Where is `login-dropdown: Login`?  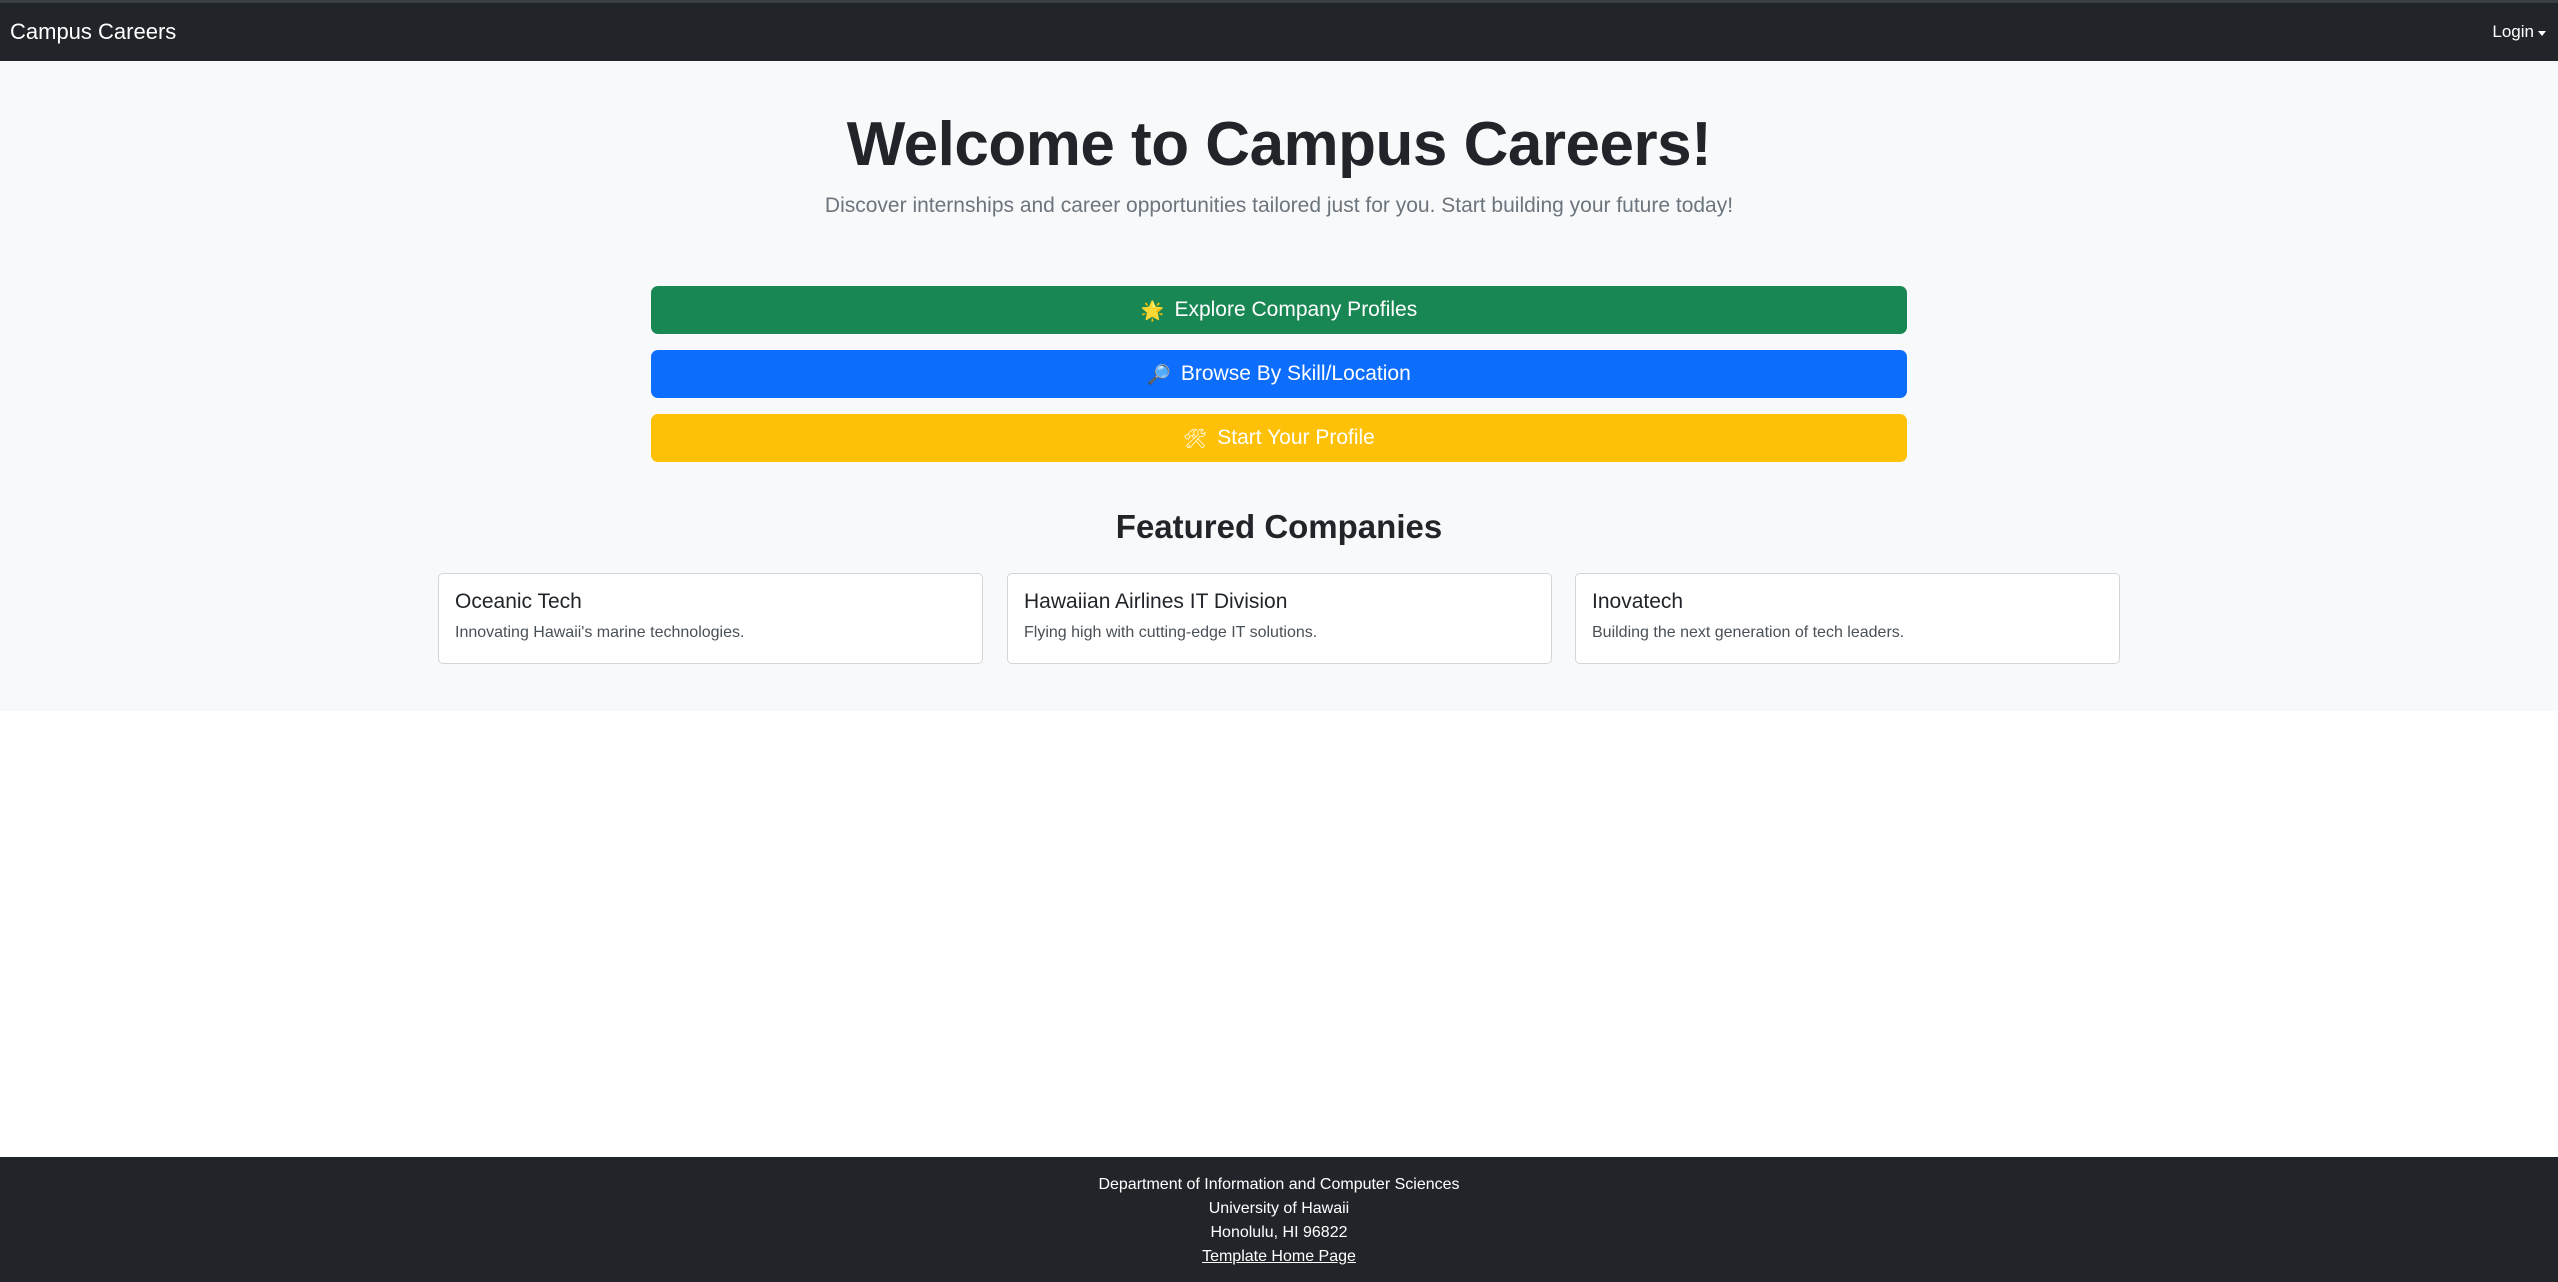 login-dropdown: Login is located at coordinates (2520, 32).